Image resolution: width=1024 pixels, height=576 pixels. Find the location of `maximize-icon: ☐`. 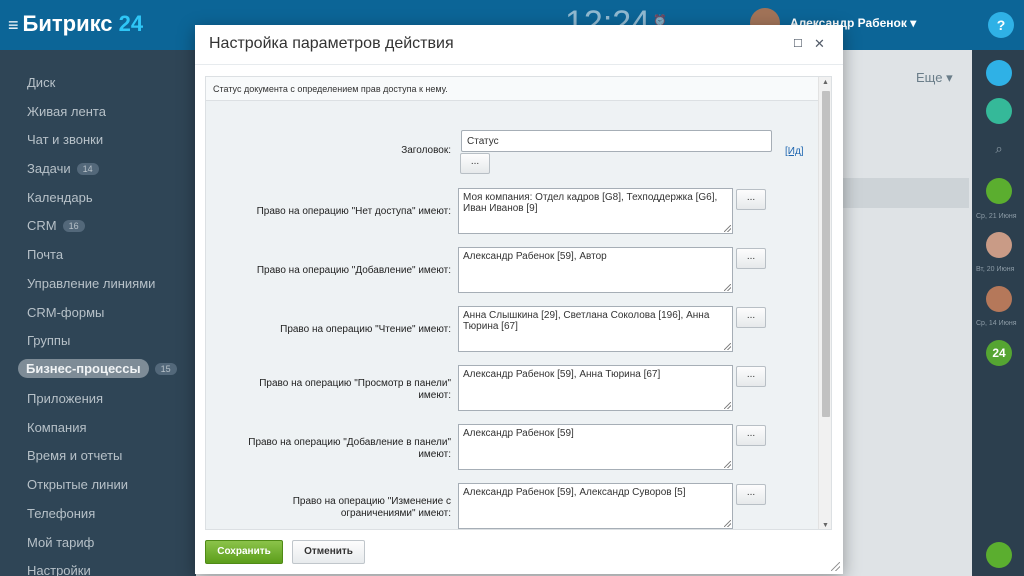

maximize-icon: ☐ is located at coordinates (798, 43).